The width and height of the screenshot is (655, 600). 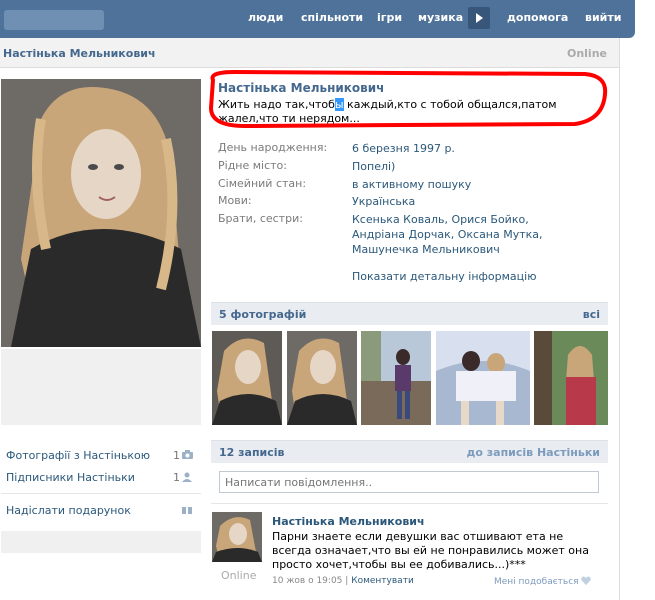 I want to click on info-relationship: в активному пошуку, so click(x=464, y=184).